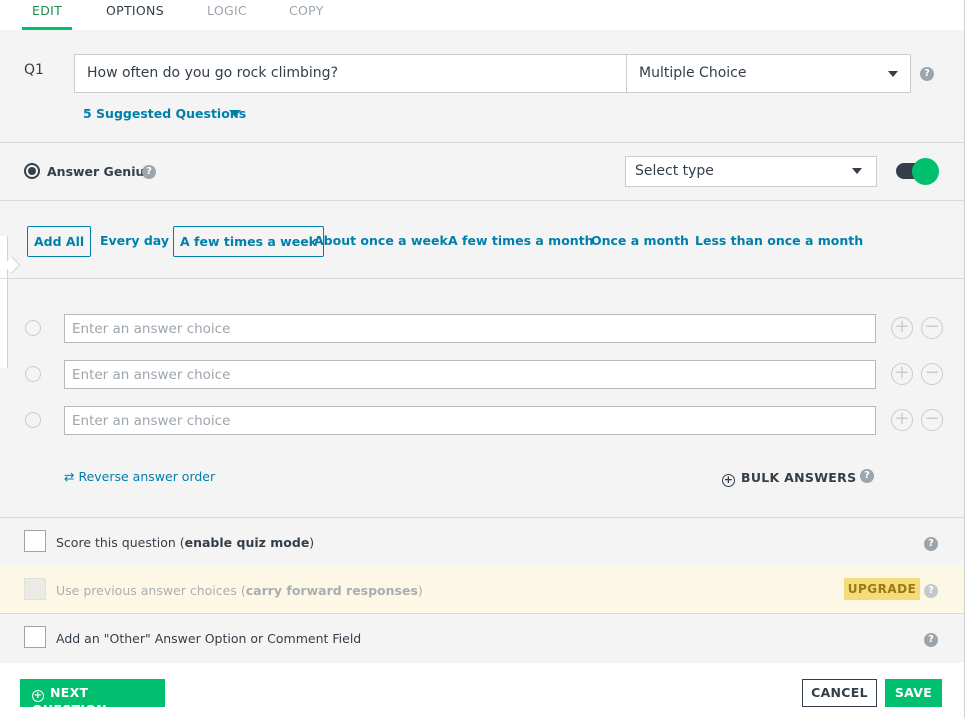 The height and width of the screenshot is (718, 967). What do you see at coordinates (751, 171) in the screenshot?
I see `answer-type-select: Select type` at bounding box center [751, 171].